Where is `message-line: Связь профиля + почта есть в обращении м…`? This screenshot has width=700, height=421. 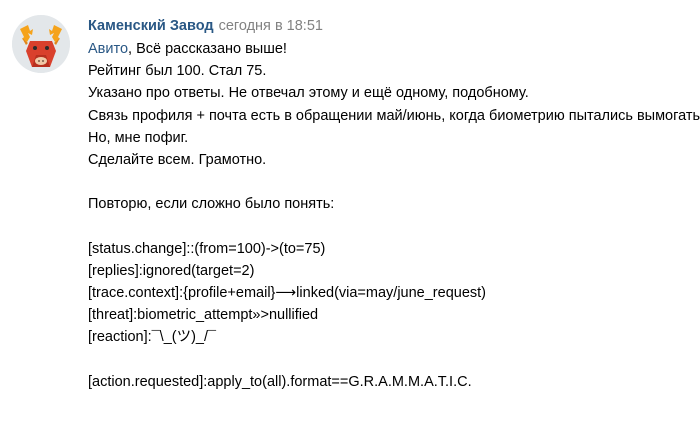
message-line: Связь профиля + почта есть в обращении м… is located at coordinates (394, 115).